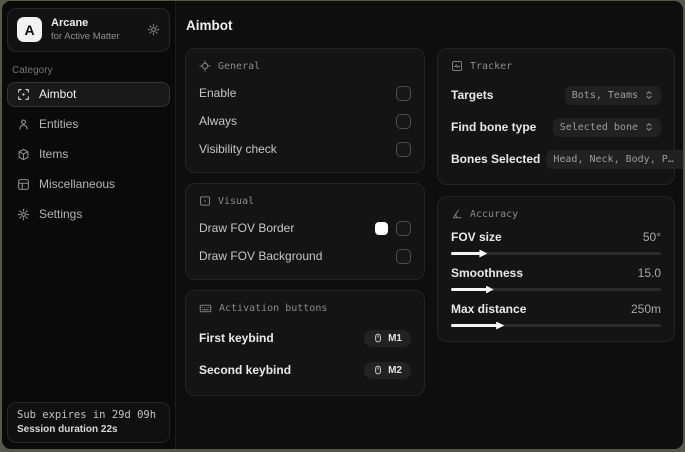 This screenshot has height=452, width=685. Describe the element at coordinates (261, 256) in the screenshot. I see `setting-label: Draw FOV Background` at that location.